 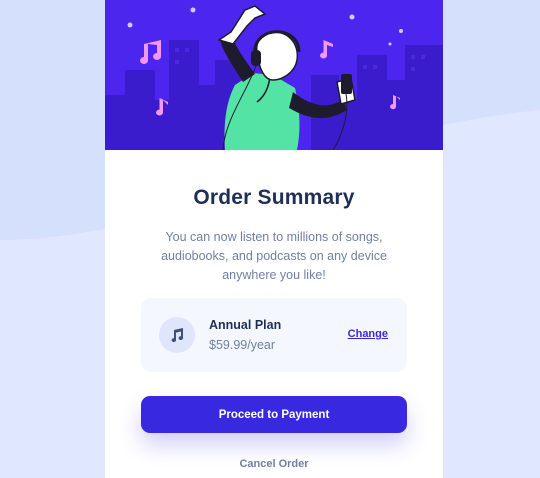 What do you see at coordinates (274, 414) in the screenshot?
I see `proceed-to-payment-button: Proceed to Payment` at bounding box center [274, 414].